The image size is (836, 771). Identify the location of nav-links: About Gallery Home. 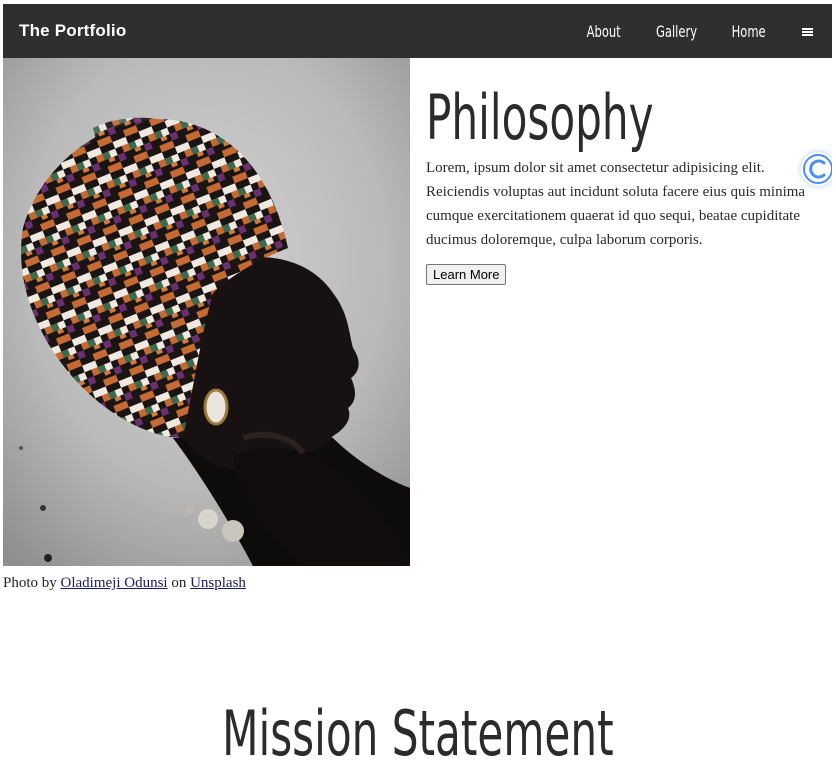
(701, 31).